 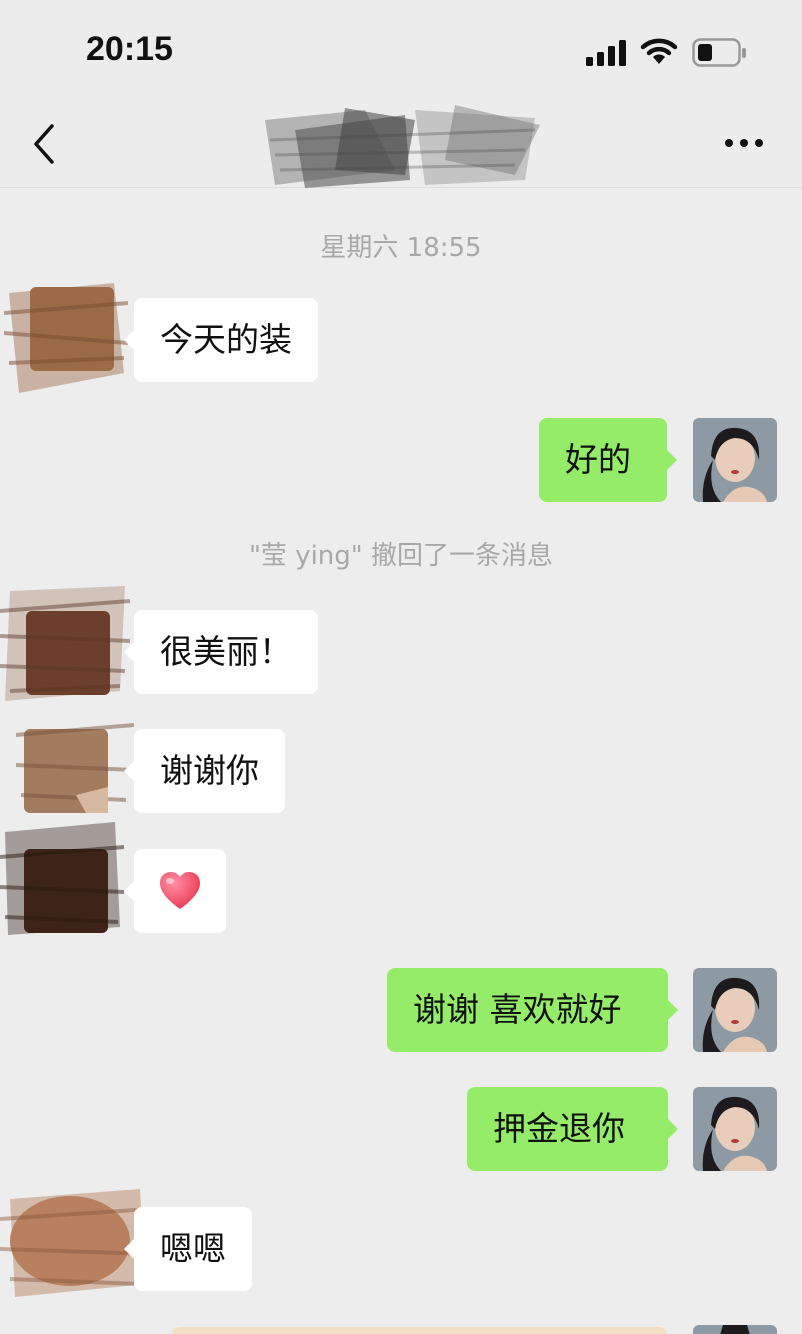 What do you see at coordinates (719, 52) in the screenshot?
I see `battery-icon` at bounding box center [719, 52].